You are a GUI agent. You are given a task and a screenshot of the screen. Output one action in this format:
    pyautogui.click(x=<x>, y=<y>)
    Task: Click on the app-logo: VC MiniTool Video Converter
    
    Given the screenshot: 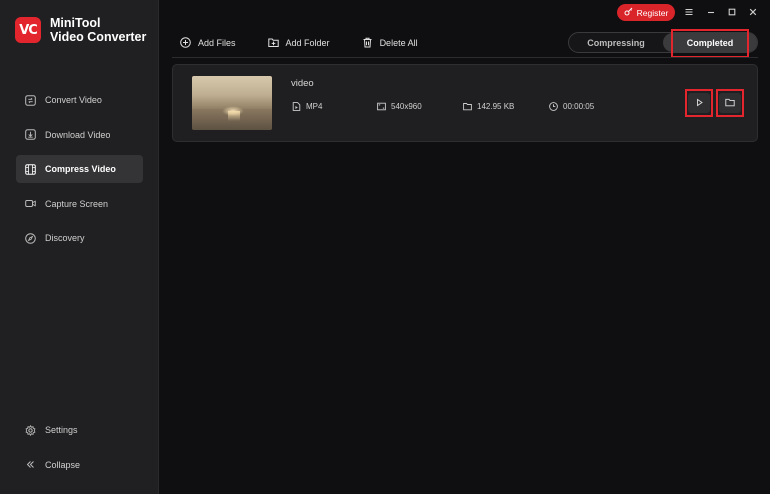 What is the action you would take?
    pyautogui.click(x=80, y=30)
    